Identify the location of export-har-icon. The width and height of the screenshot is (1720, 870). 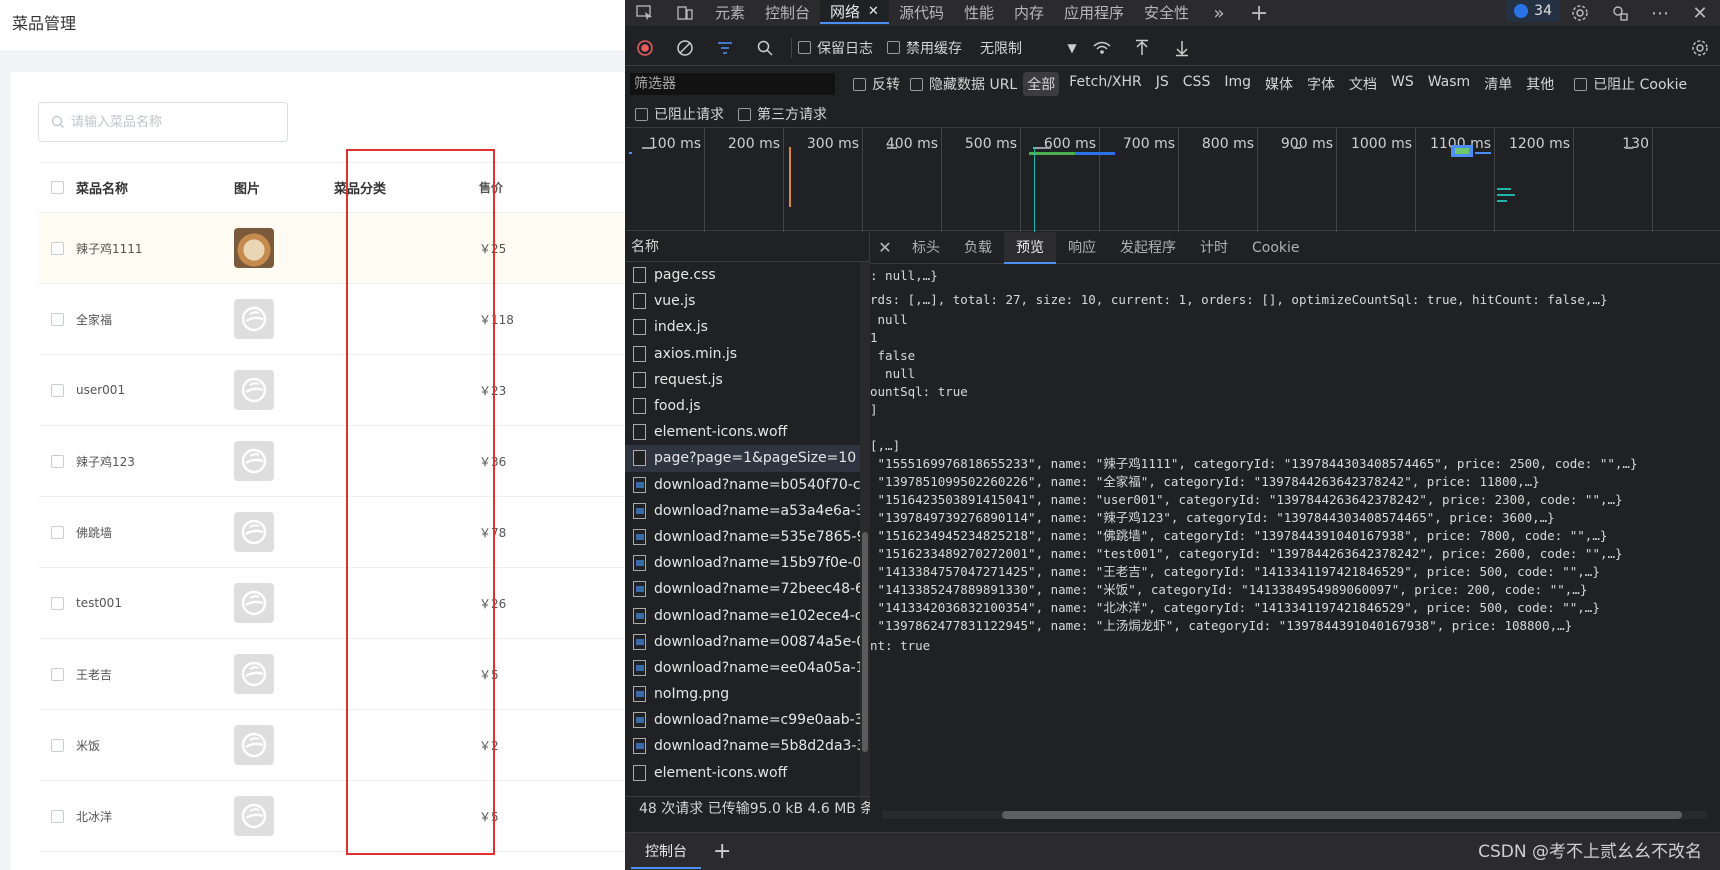
(1182, 48).